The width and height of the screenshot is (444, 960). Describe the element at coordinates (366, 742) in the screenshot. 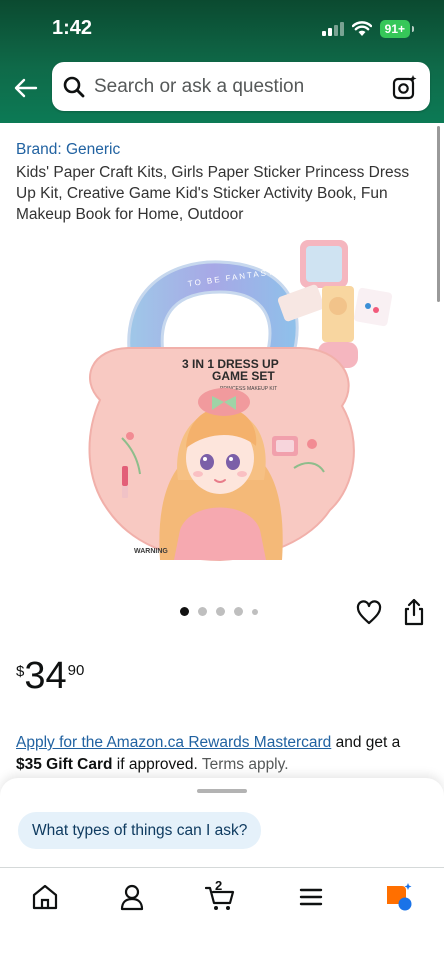

I see `promo-text: and get a` at that location.